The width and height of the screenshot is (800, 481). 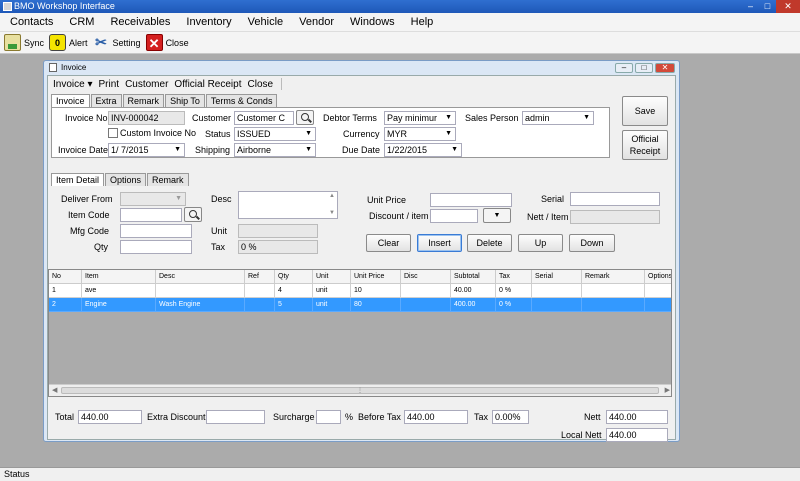 I want to click on official-receipt-label-2: Receipt, so click(x=645, y=151).